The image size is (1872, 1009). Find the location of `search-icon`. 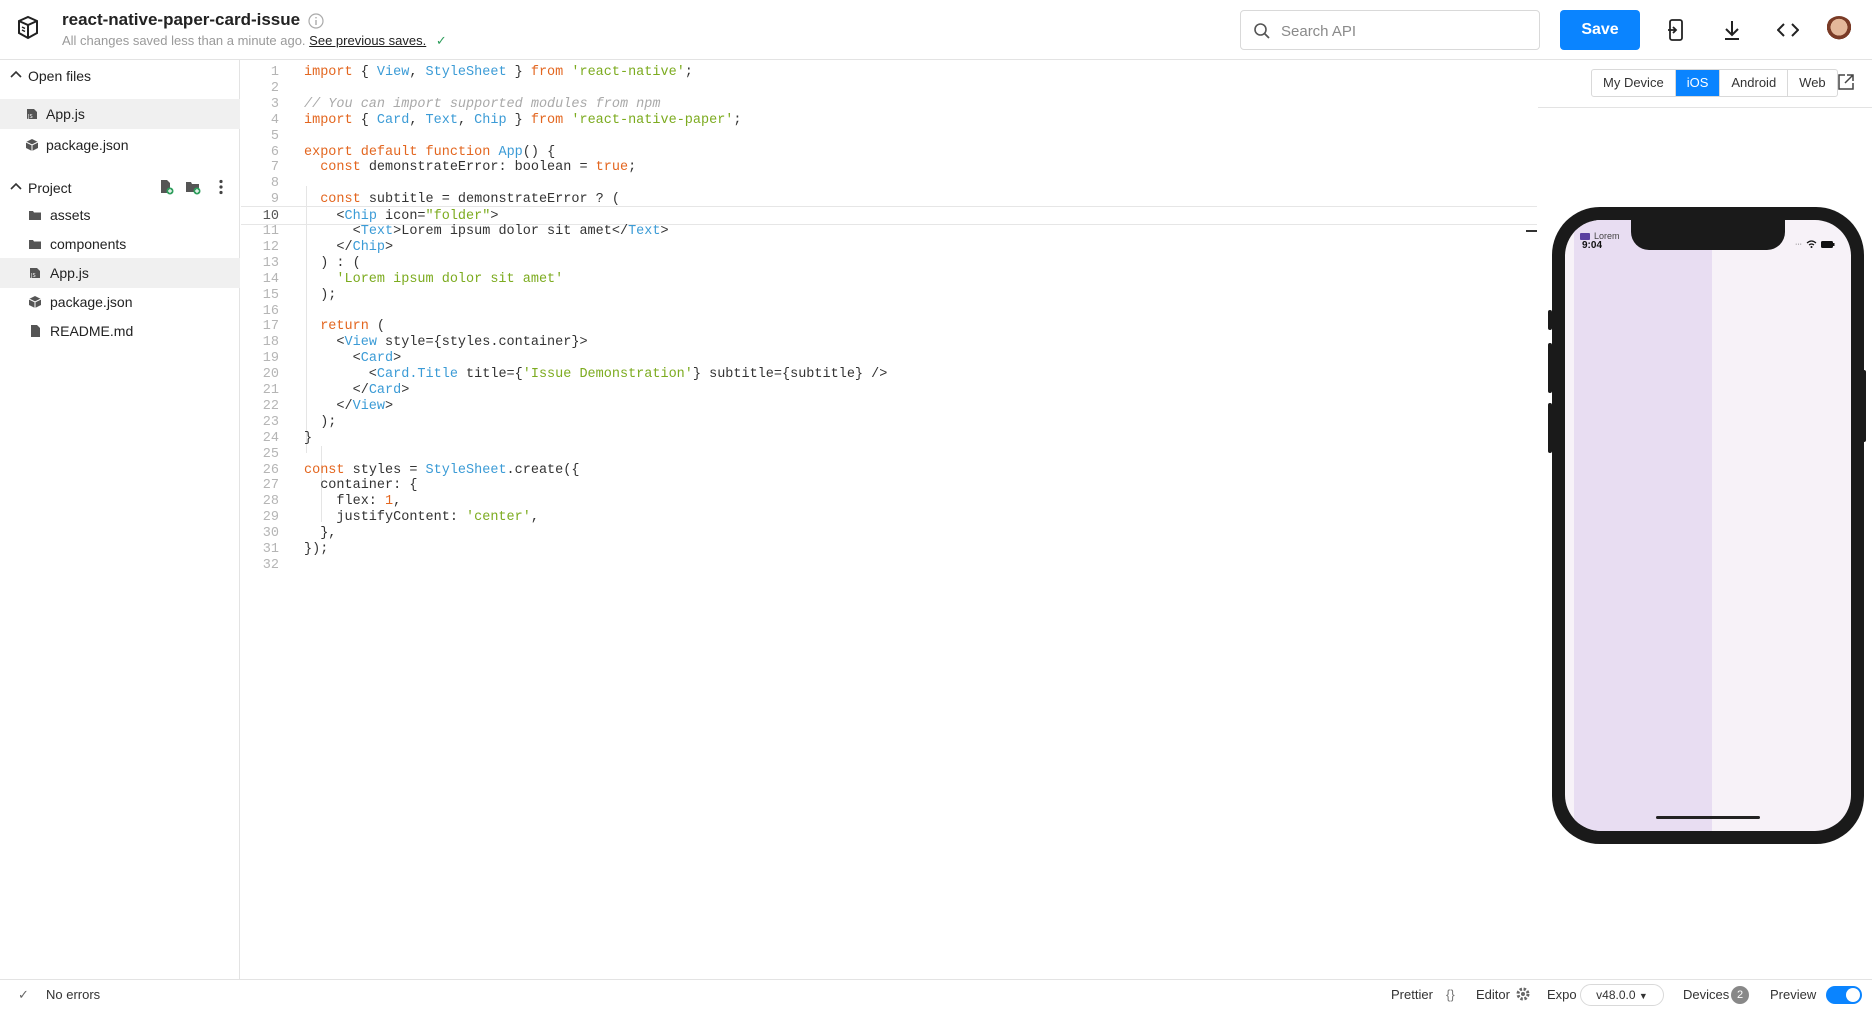

search-icon is located at coordinates (1262, 31).